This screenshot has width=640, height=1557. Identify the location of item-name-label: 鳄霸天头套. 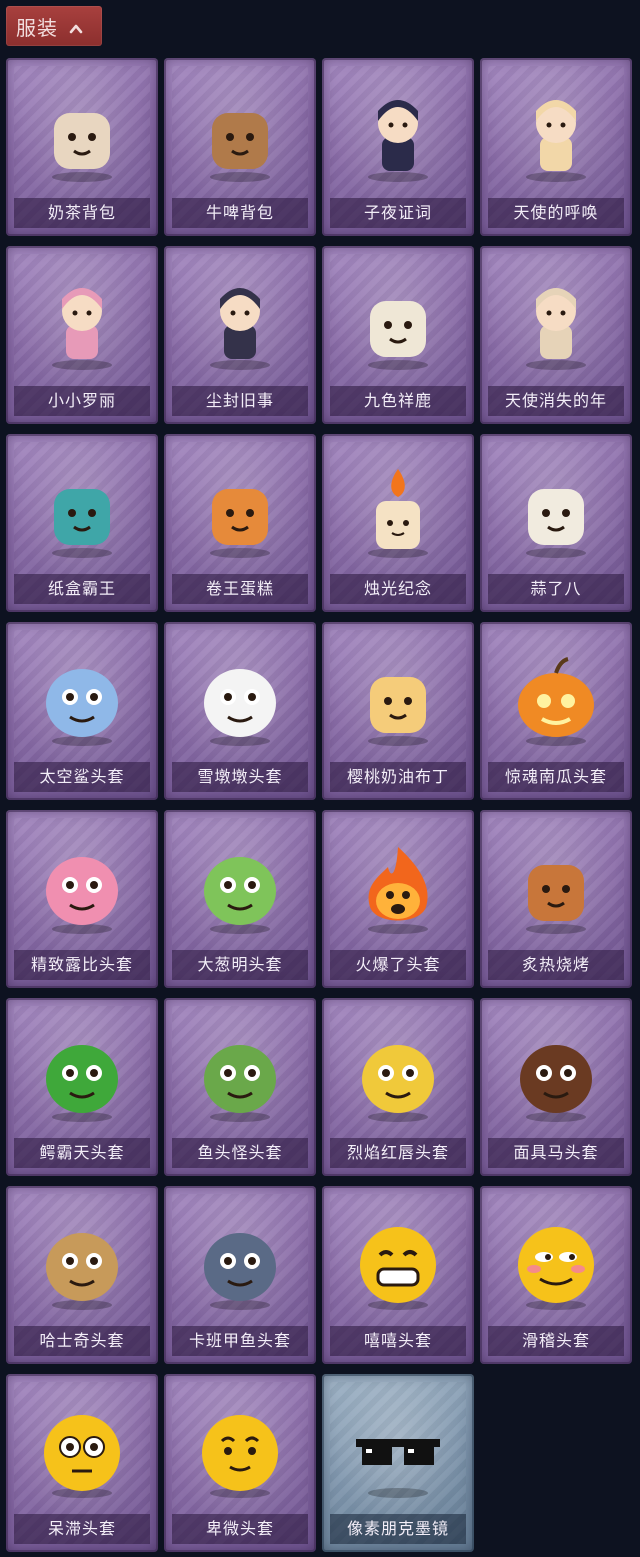
(82, 1153).